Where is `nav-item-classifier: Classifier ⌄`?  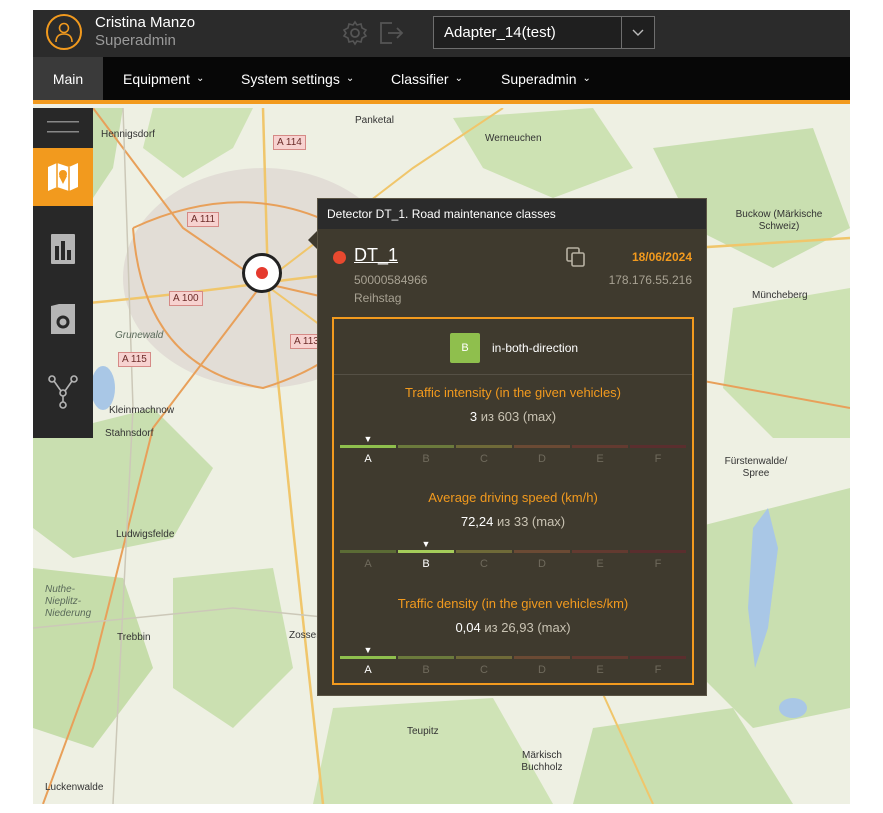
nav-item-classifier: Classifier ⌄ is located at coordinates (427, 78).